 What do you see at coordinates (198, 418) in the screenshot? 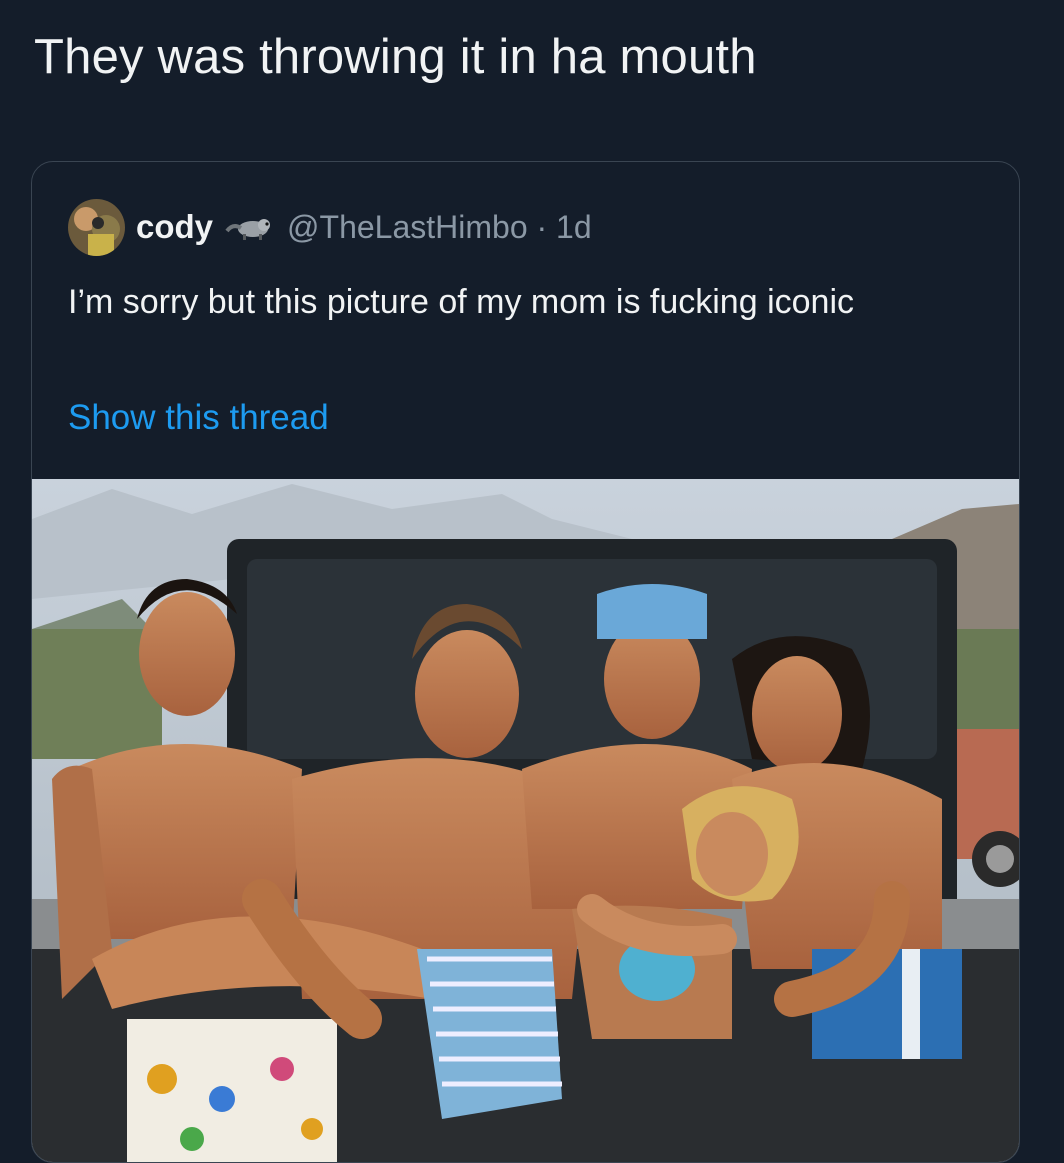
I see `show-thread-link: Show this thread` at bounding box center [198, 418].